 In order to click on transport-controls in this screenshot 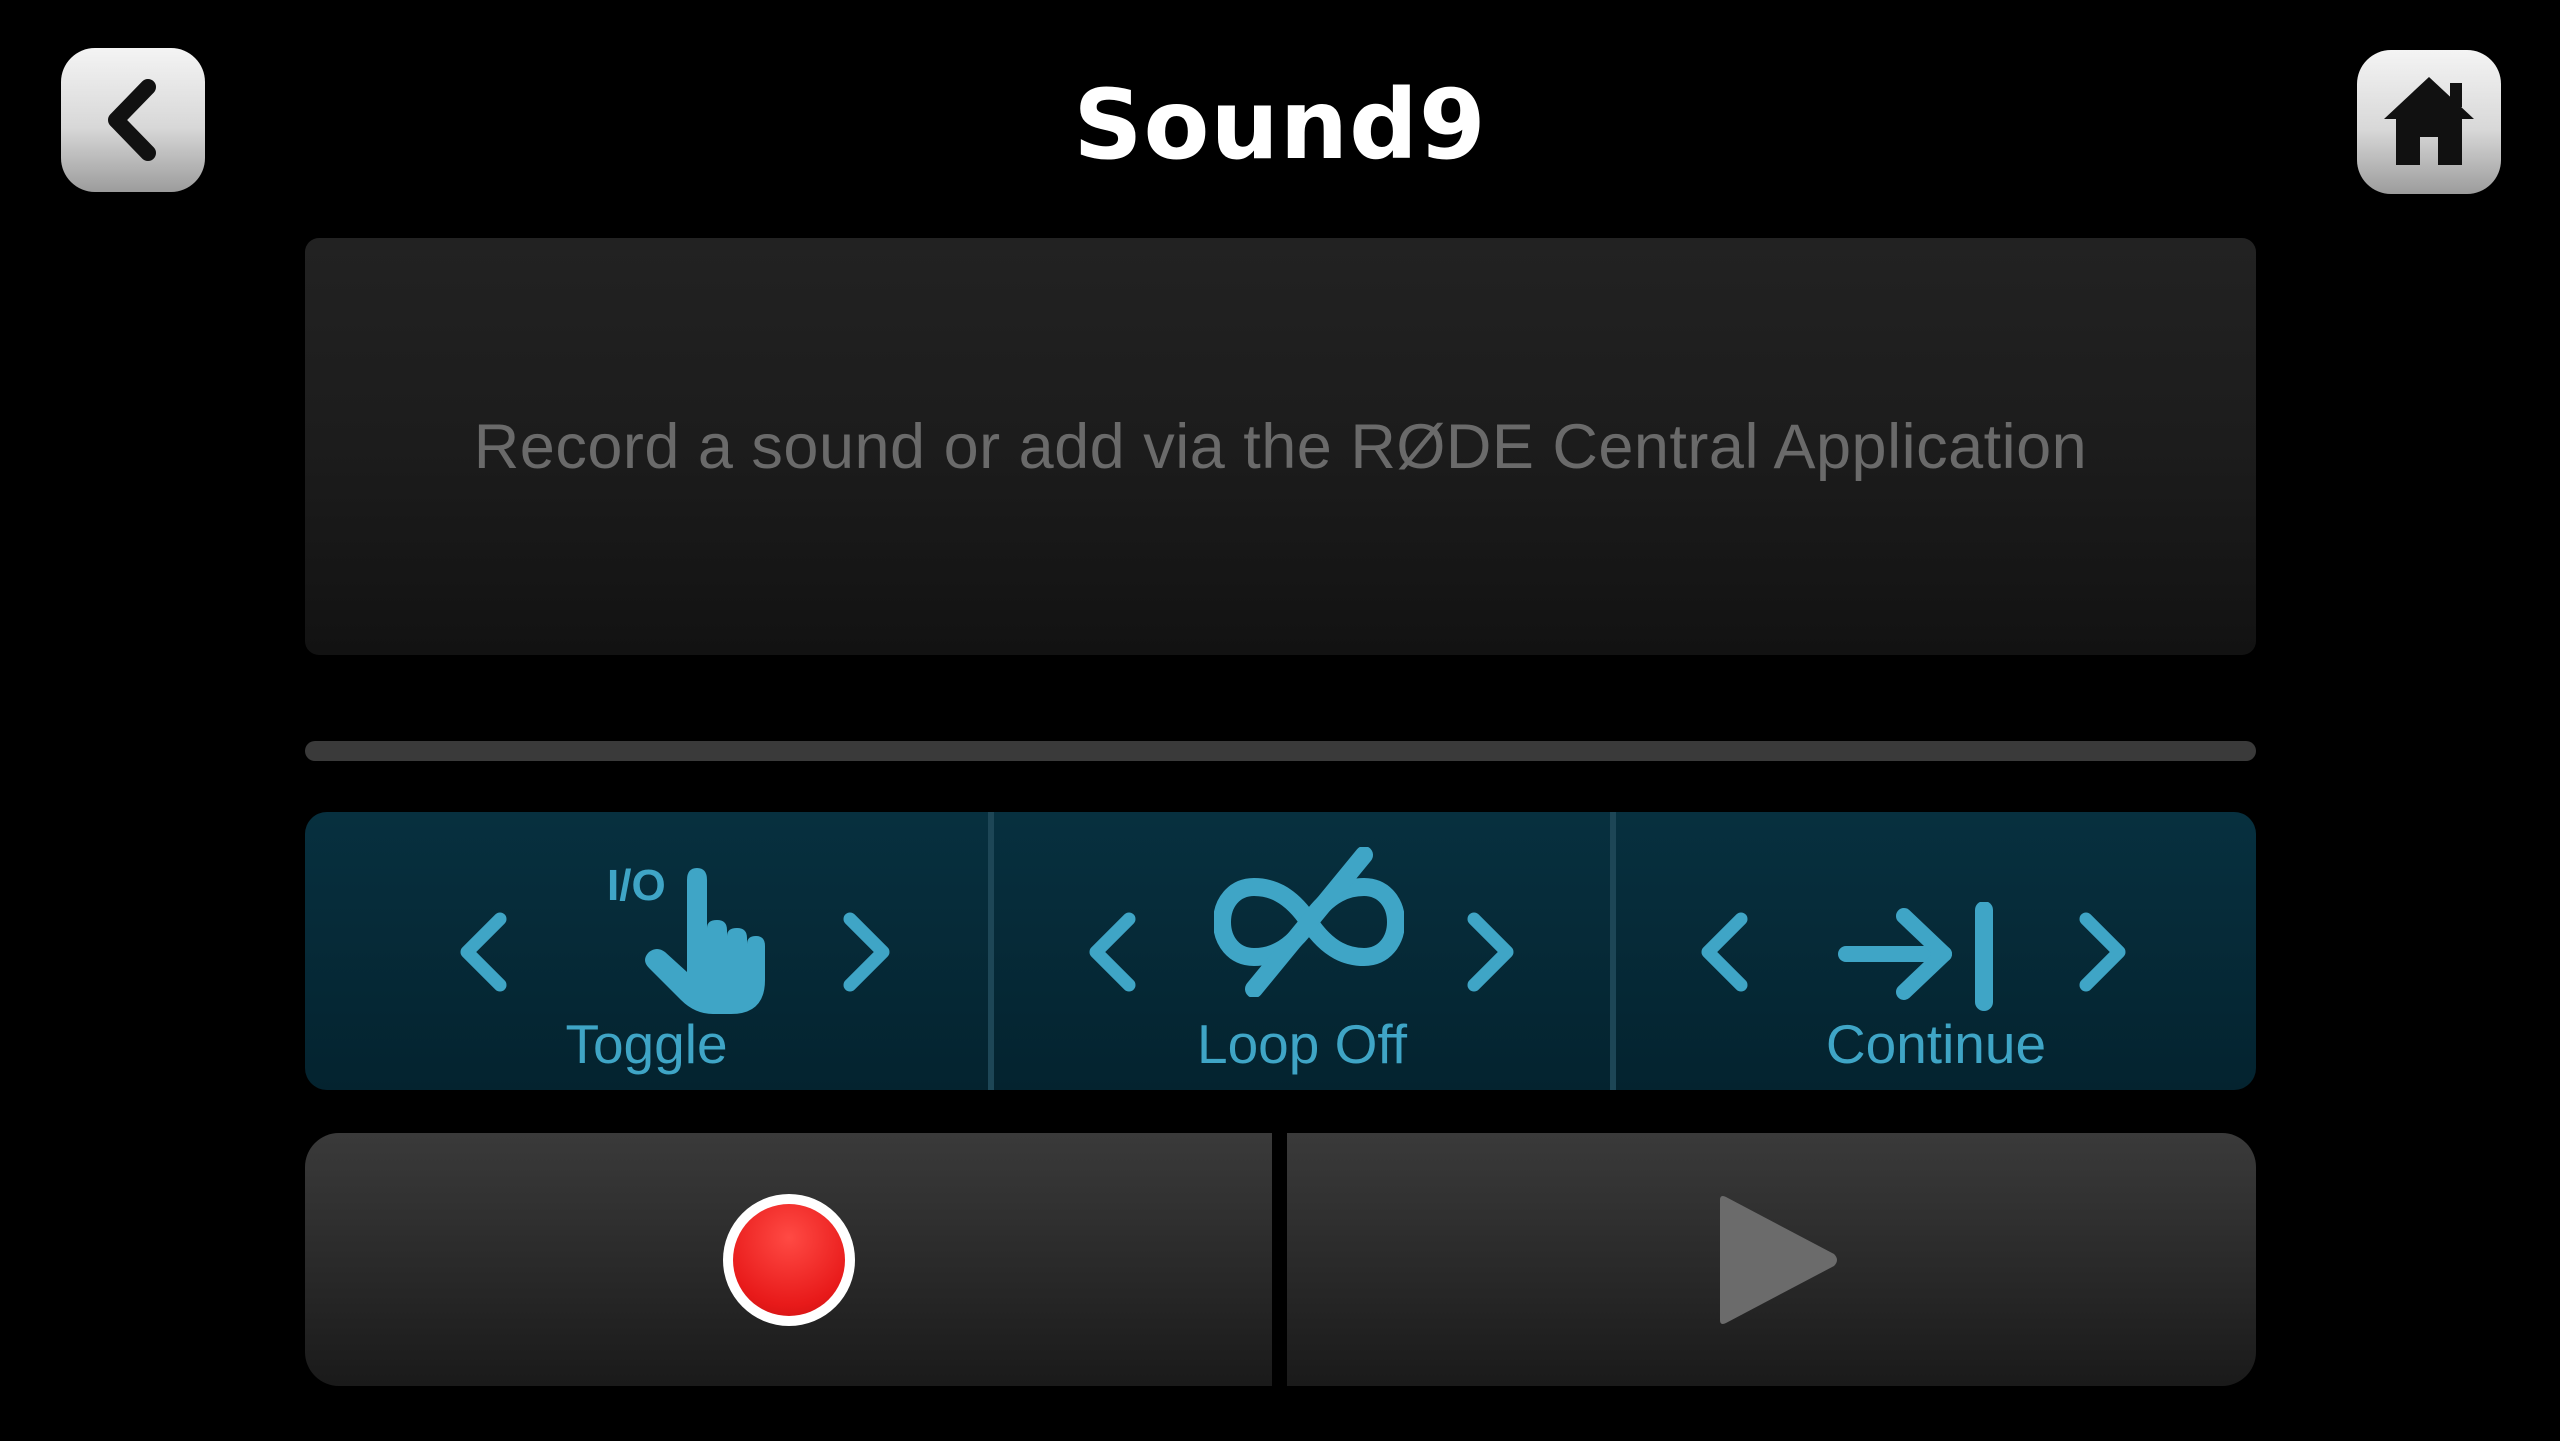, I will do `click(1280, 1259)`.